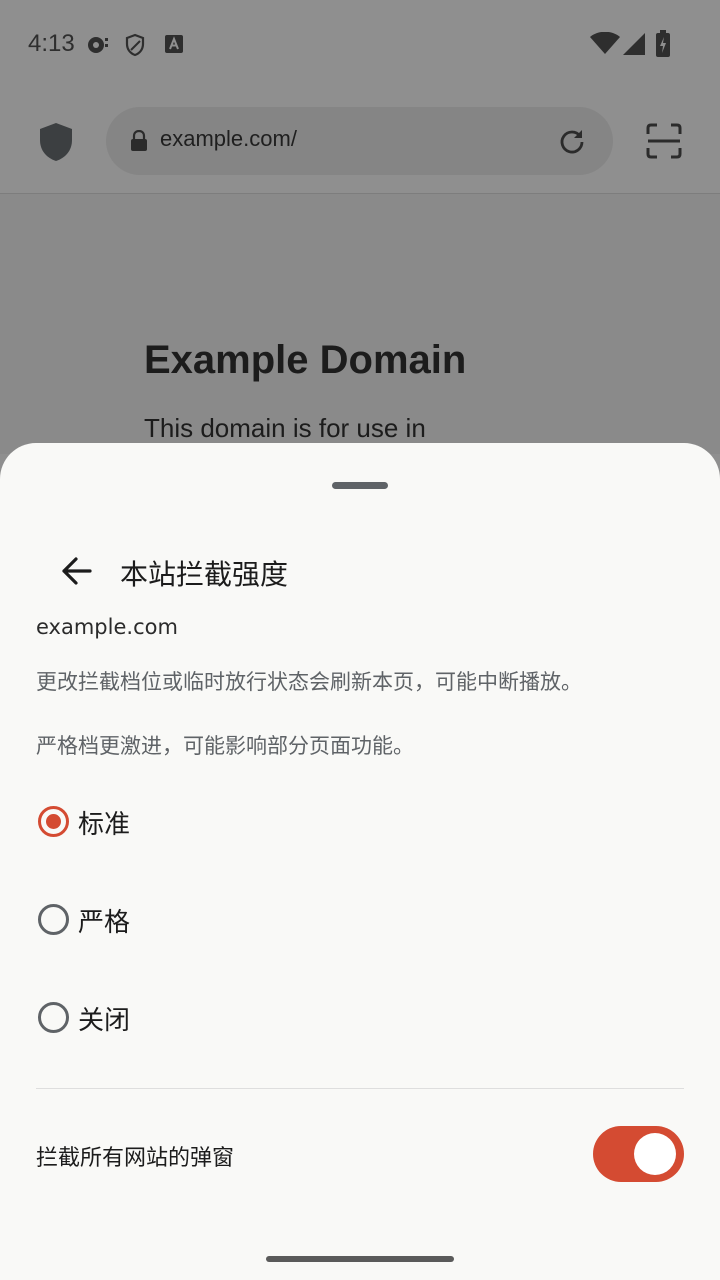 This screenshot has width=720, height=1280. What do you see at coordinates (309, 682) in the screenshot?
I see `reload-warning-text: 更改拦截档位或临时放行状态会刷新本页，可能中断播放。` at bounding box center [309, 682].